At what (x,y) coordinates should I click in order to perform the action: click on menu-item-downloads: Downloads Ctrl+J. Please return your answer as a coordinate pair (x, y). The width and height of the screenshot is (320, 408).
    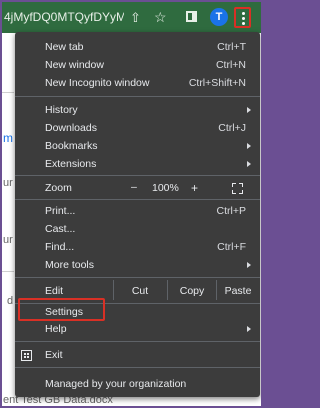
    Looking at the image, I should click on (137, 128).